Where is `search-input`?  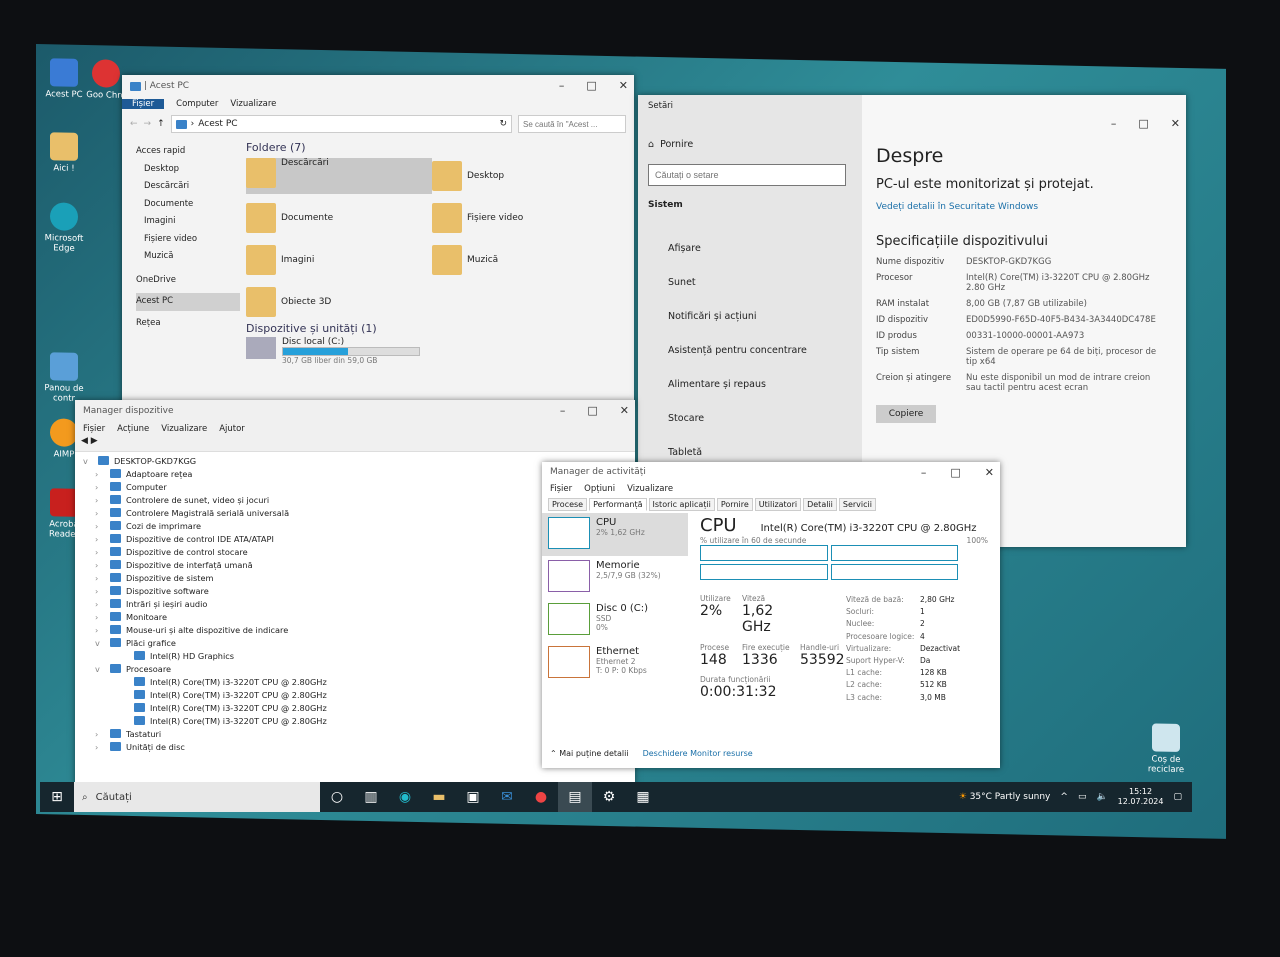
search-input is located at coordinates (572, 124).